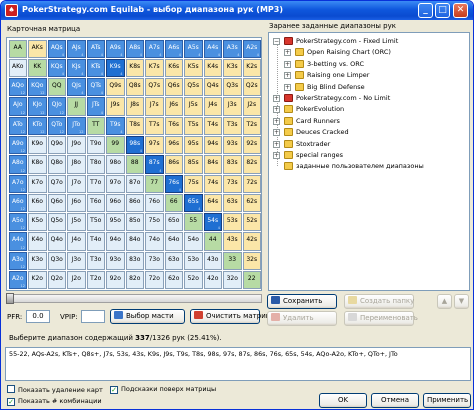 The width and height of the screenshot is (474, 410). Describe the element at coordinates (154, 280) in the screenshot. I see `hand-cell-72o: 72o` at that location.